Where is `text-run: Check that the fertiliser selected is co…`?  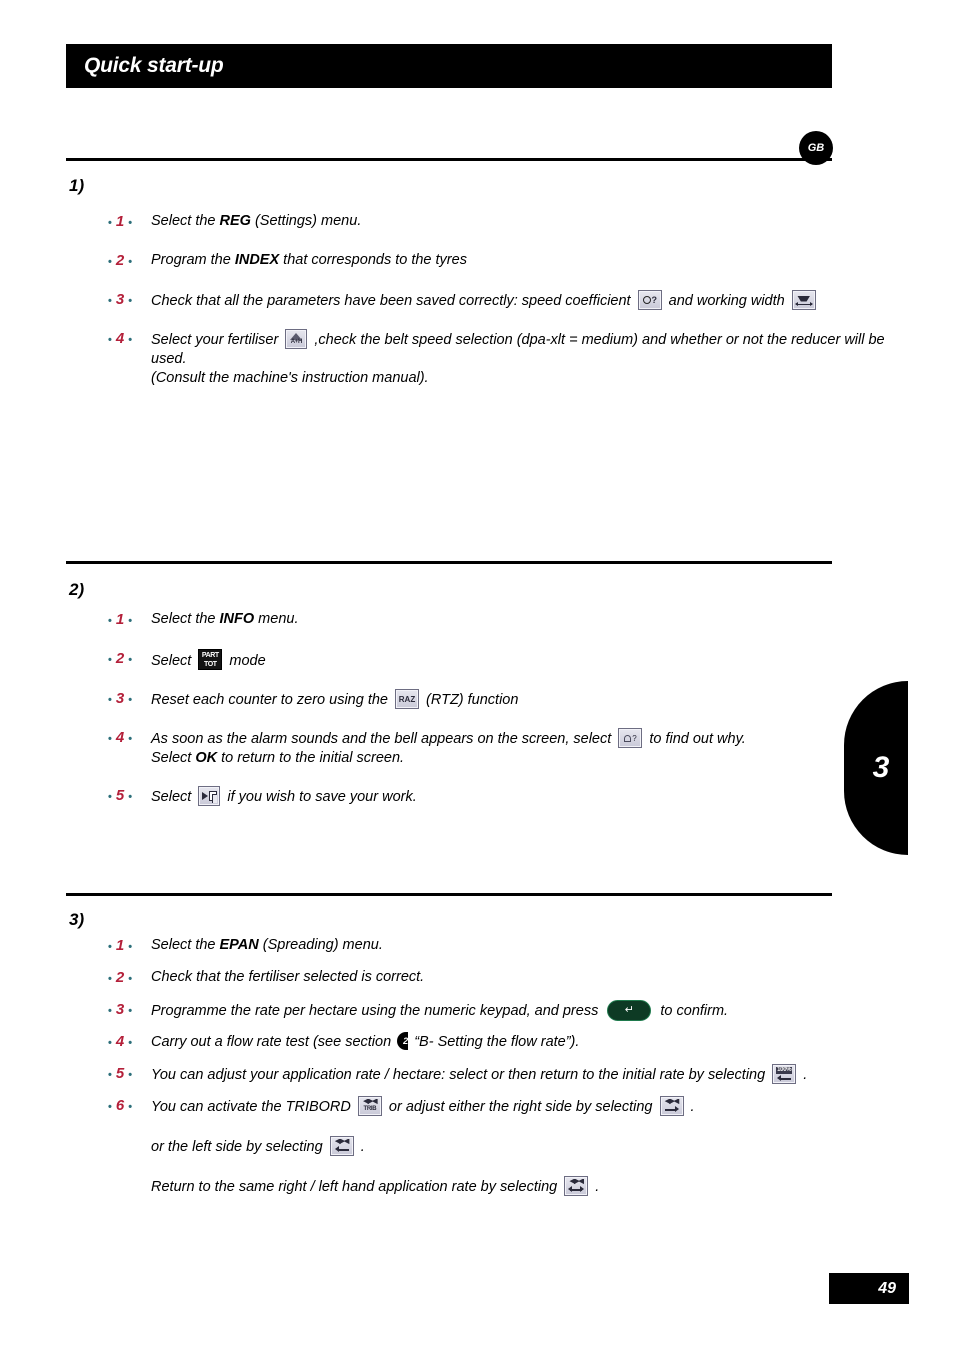
text-run: Check that the fertiliser selected is co… is located at coordinates (288, 977).